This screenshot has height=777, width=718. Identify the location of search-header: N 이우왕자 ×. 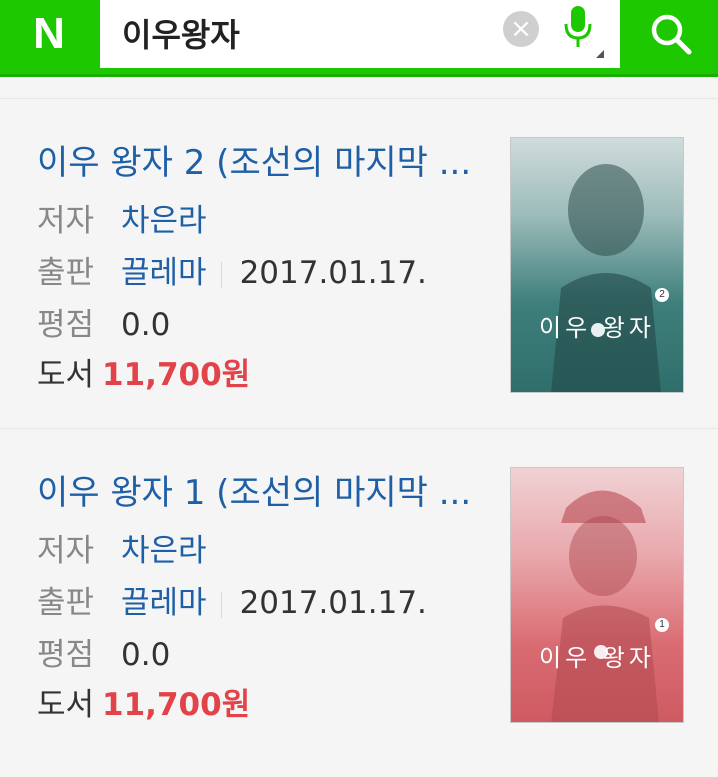
(359, 38).